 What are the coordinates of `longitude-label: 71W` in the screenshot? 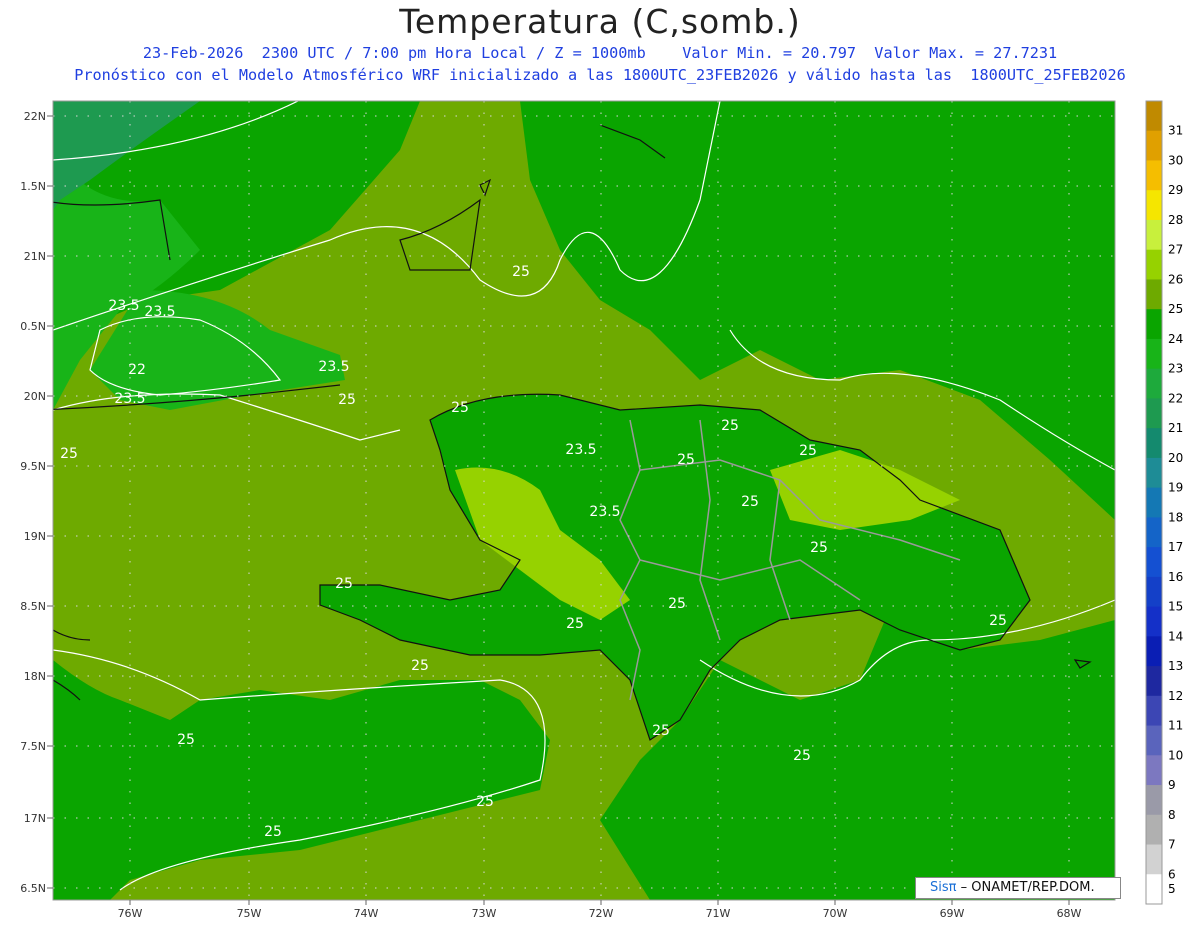 It's located at (718, 913).